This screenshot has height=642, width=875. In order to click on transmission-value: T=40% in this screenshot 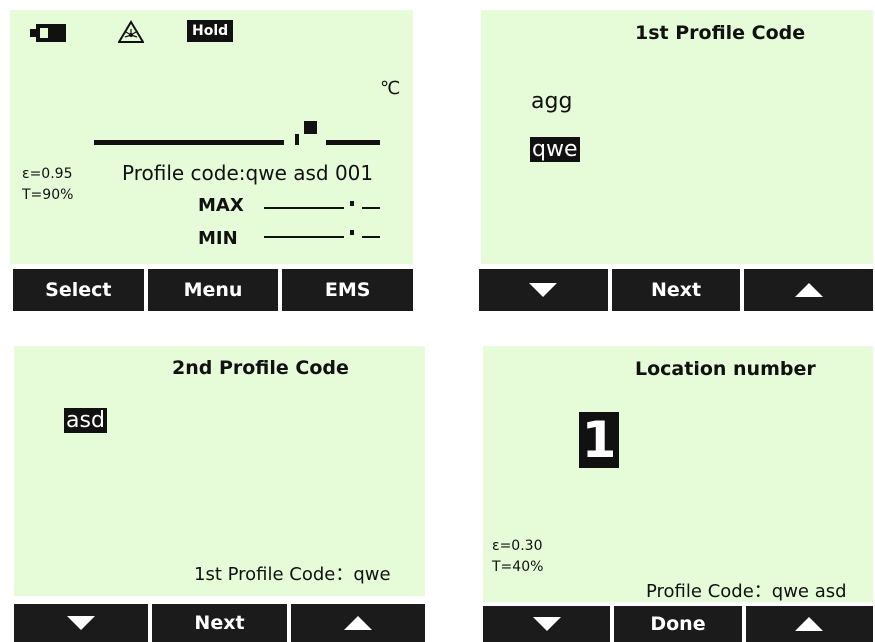, I will do `click(518, 567)`.